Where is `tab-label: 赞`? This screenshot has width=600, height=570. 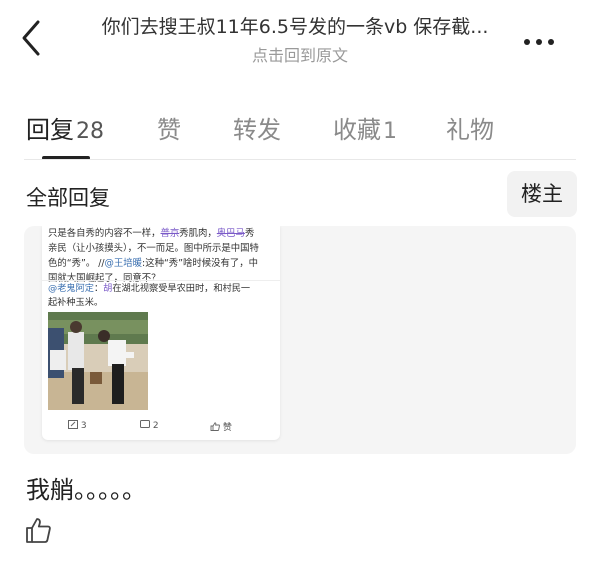
tab-label: 赞 is located at coordinates (169, 130).